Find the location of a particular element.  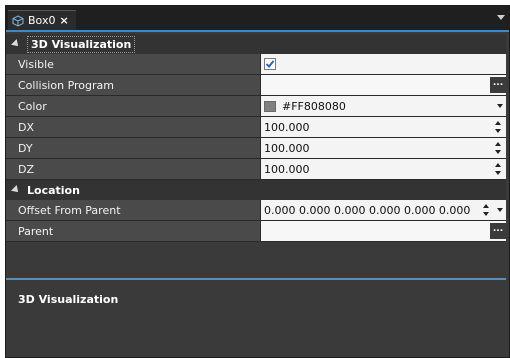

chevron-down-icon is located at coordinates (501, 17).